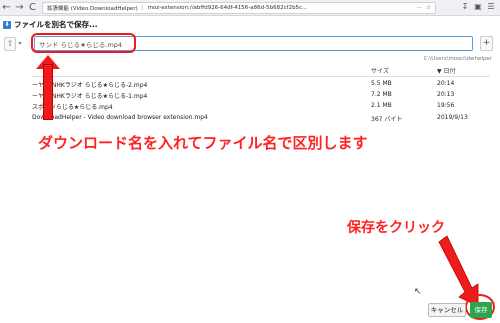 Image resolution: width=500 pixels, height=323 pixels. What do you see at coordinates (83, 43) in the screenshot?
I see `filename-highlight-box` at bounding box center [83, 43].